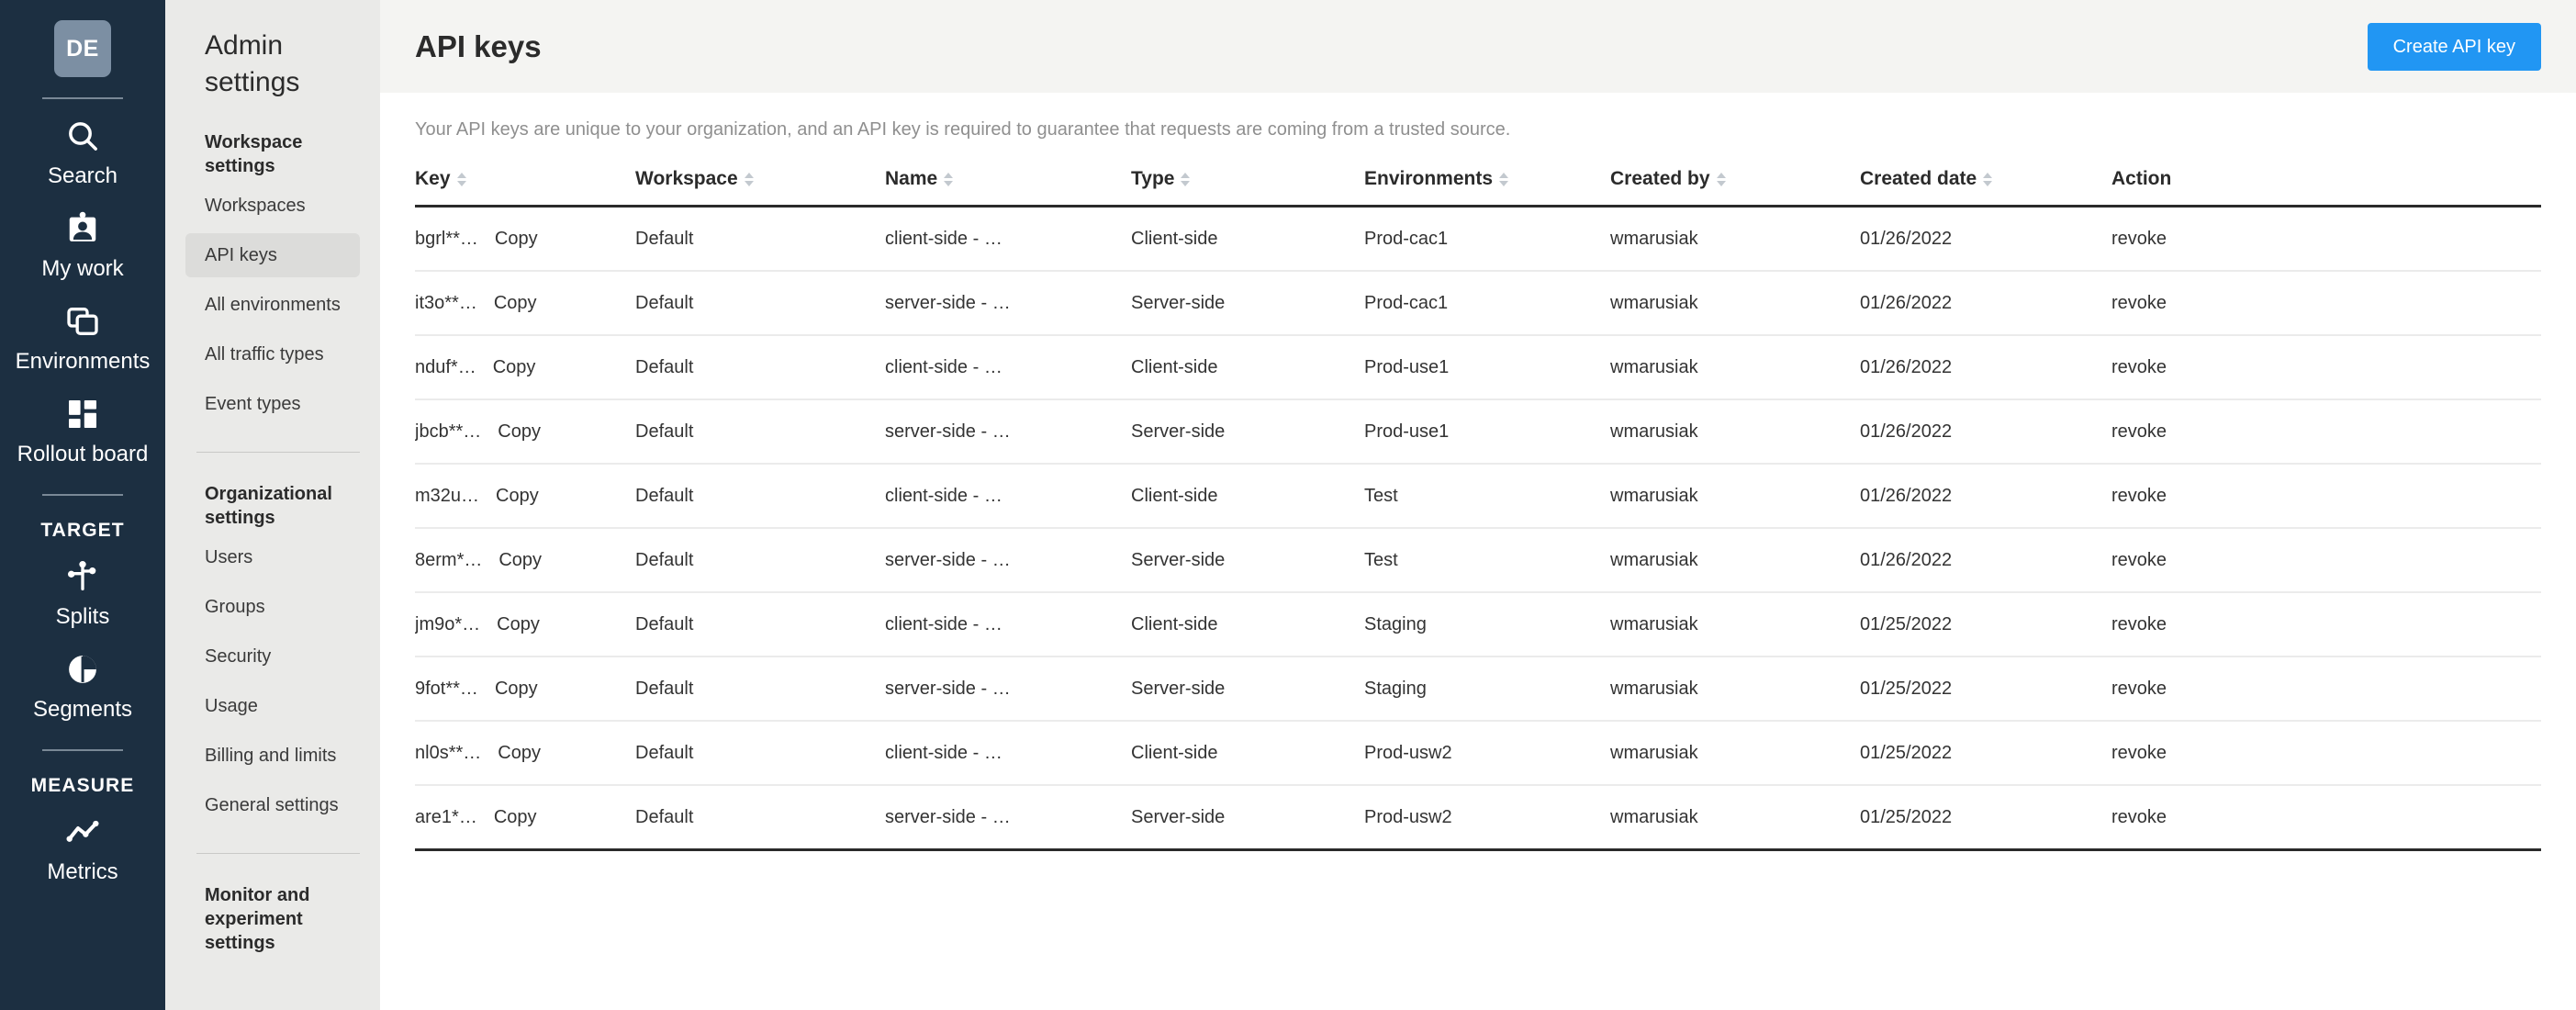 The width and height of the screenshot is (2576, 1010). I want to click on nav-item-api-keys: API keys, so click(272, 255).